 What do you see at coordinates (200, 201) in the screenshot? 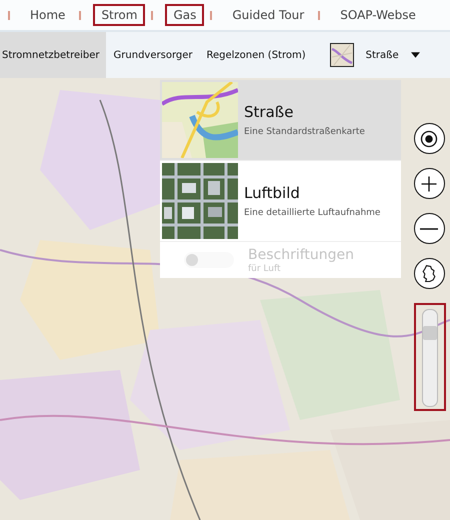
I see `aerial-photo-icon` at bounding box center [200, 201].